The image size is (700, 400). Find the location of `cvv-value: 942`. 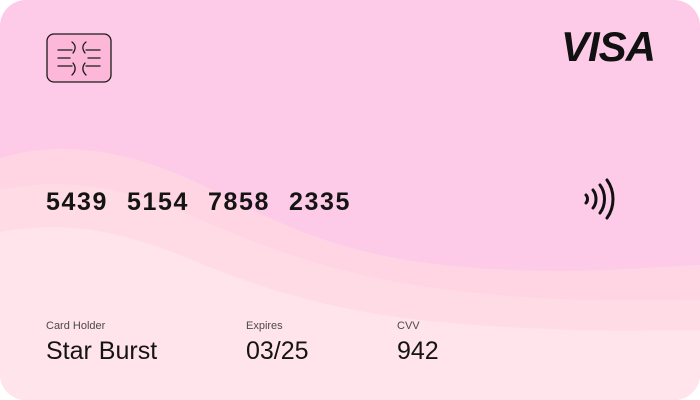

cvv-value: 942 is located at coordinates (418, 351).